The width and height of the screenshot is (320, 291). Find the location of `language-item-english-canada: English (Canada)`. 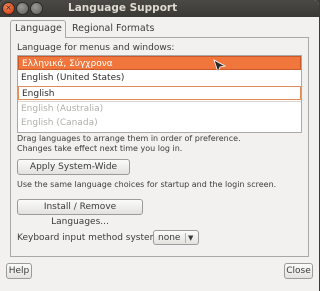

language-item-english-canada: English (Canada) is located at coordinates (159, 123).